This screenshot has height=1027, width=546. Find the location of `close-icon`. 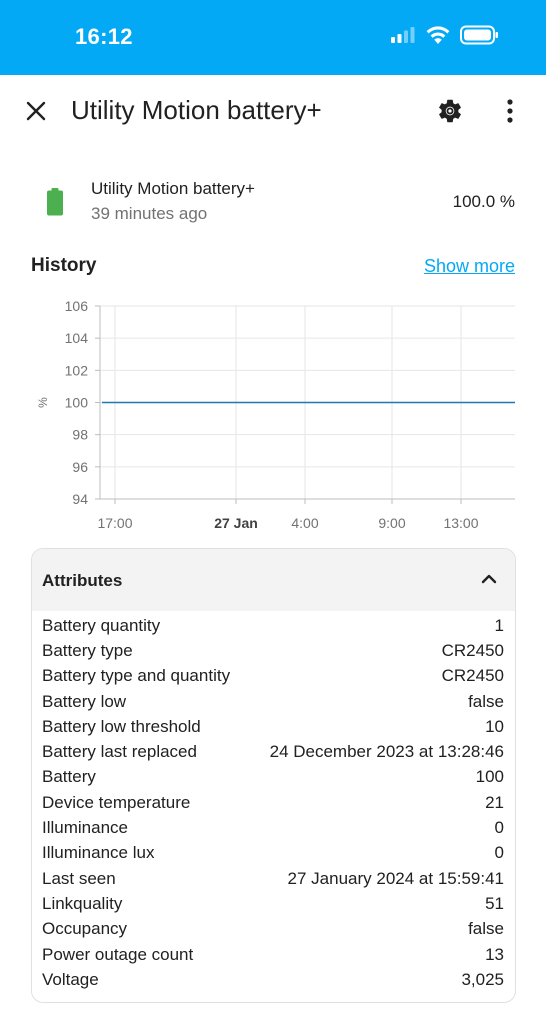

close-icon is located at coordinates (36, 111).